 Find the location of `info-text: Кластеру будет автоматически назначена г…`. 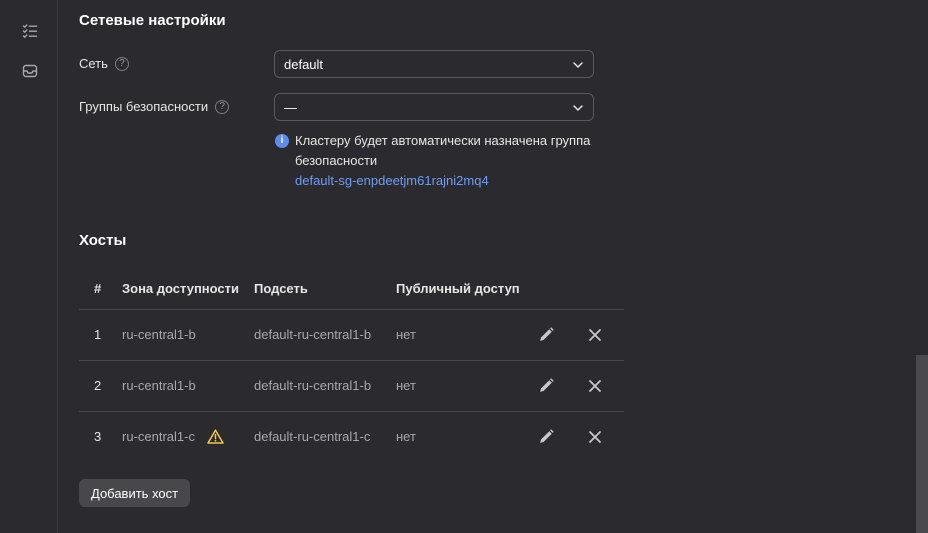

info-text: Кластеру будет автоматически назначена г… is located at coordinates (443, 150).